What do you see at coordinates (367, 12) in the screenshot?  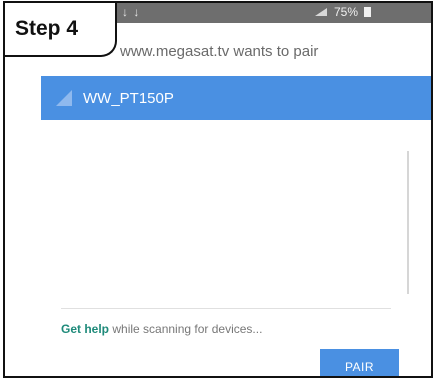 I see `battery-icon` at bounding box center [367, 12].